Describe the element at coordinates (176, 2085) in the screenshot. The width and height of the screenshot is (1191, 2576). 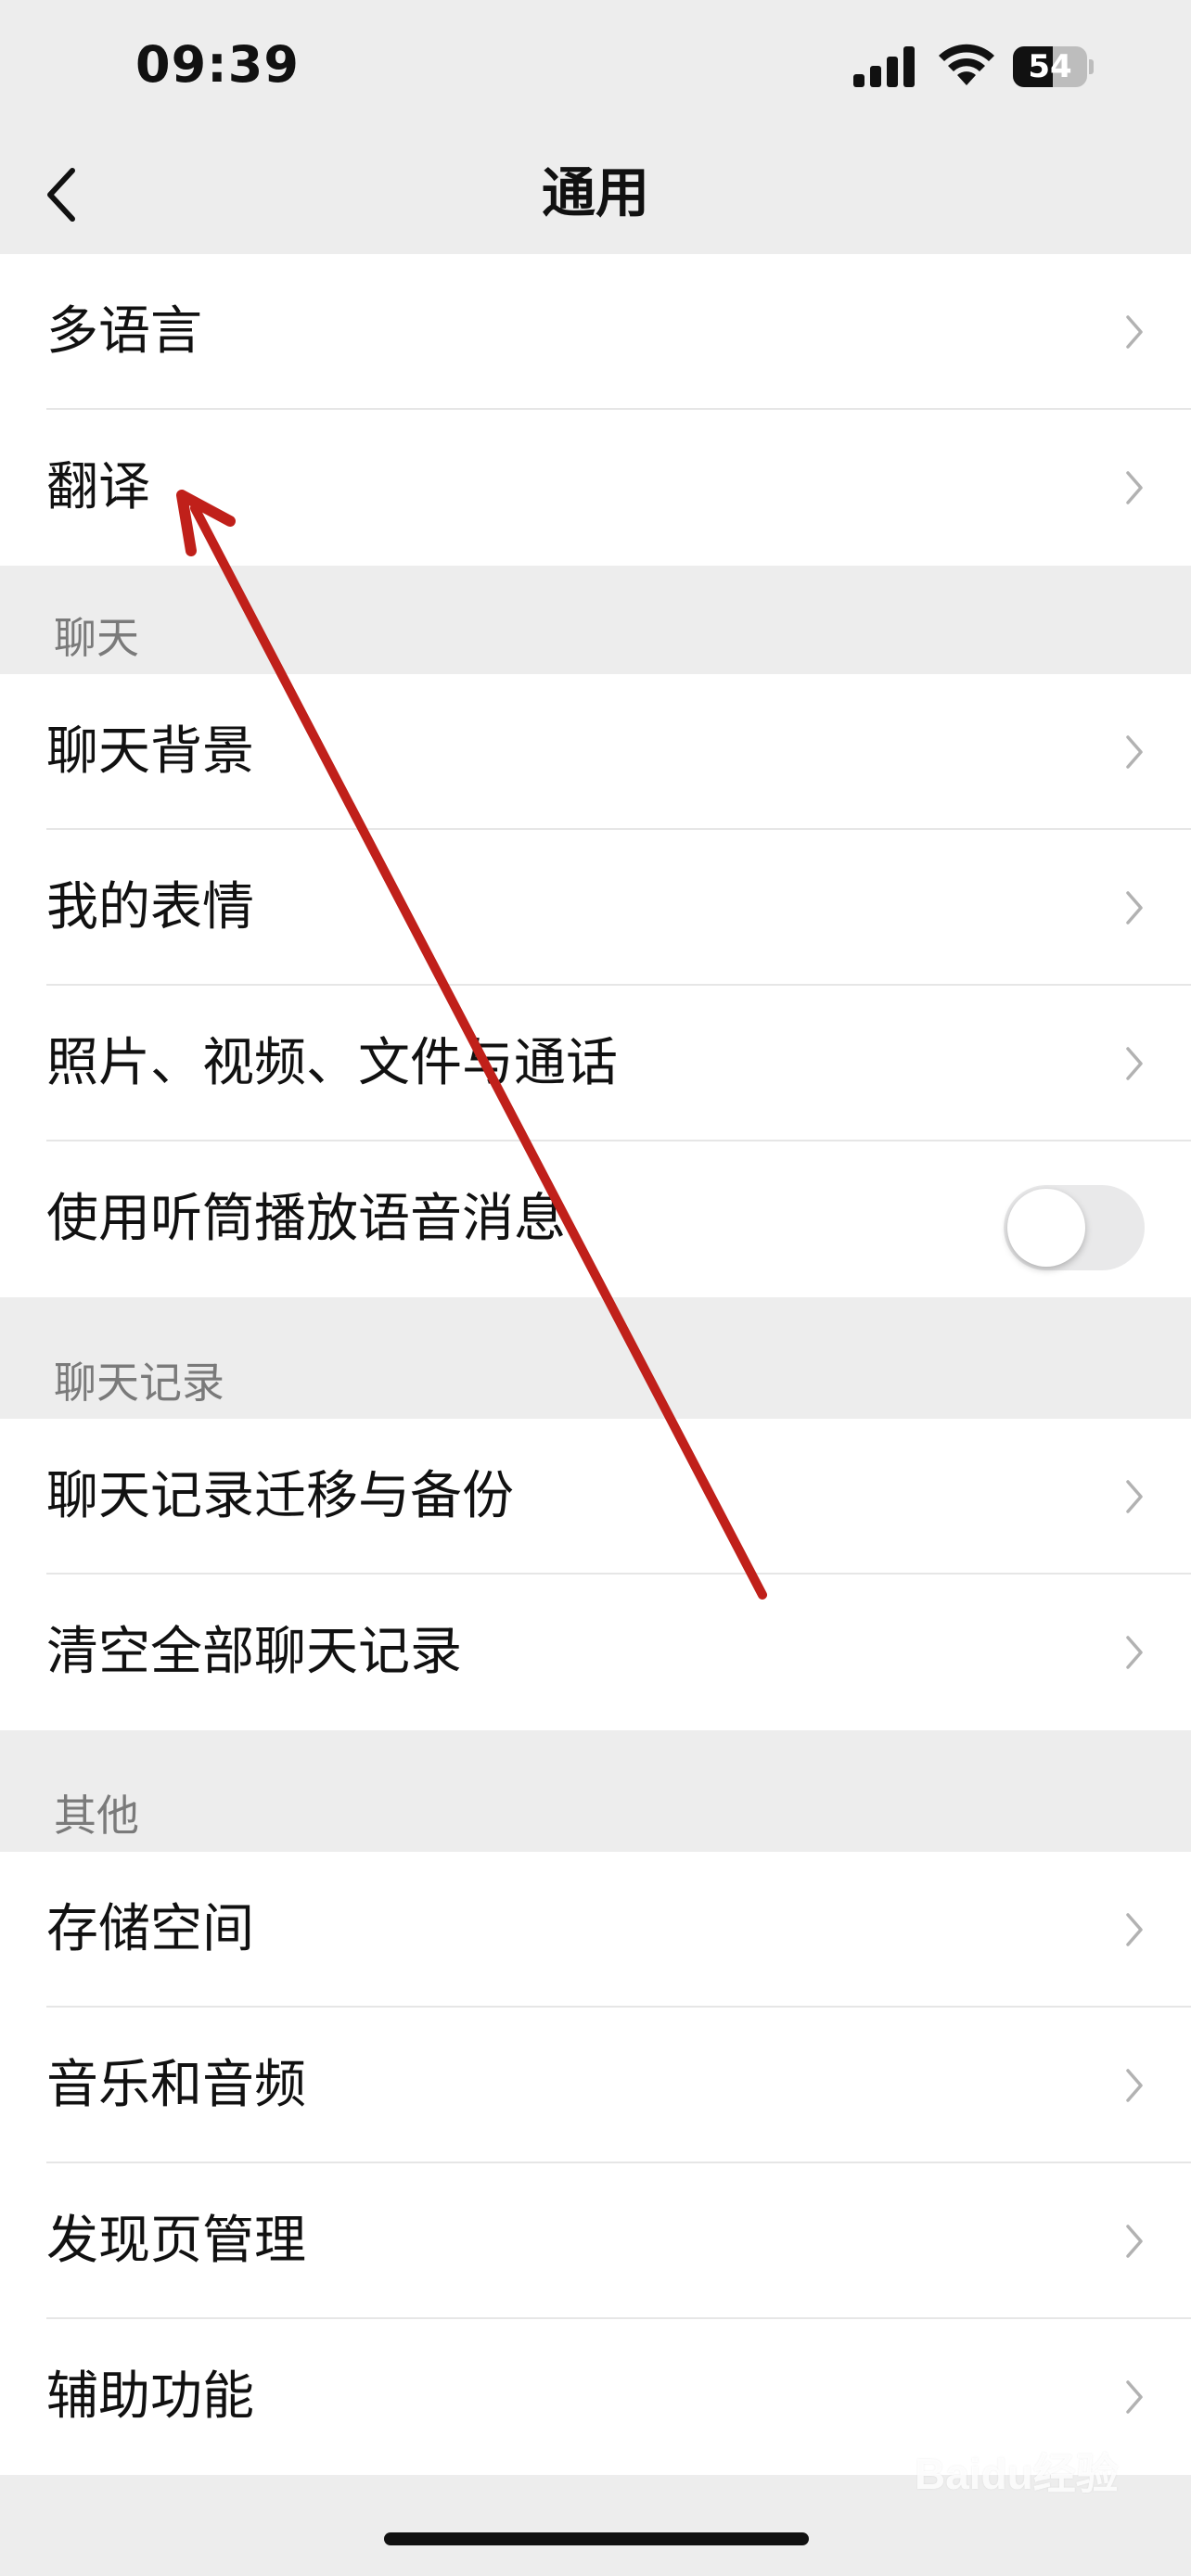
I see `item-label: 音乐和音频` at that location.